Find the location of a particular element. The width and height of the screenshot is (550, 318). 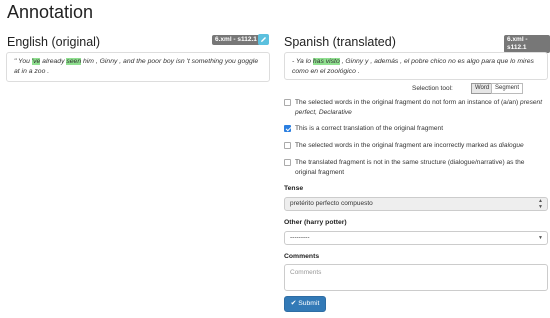

highlighted-word: has visto is located at coordinates (326, 61).